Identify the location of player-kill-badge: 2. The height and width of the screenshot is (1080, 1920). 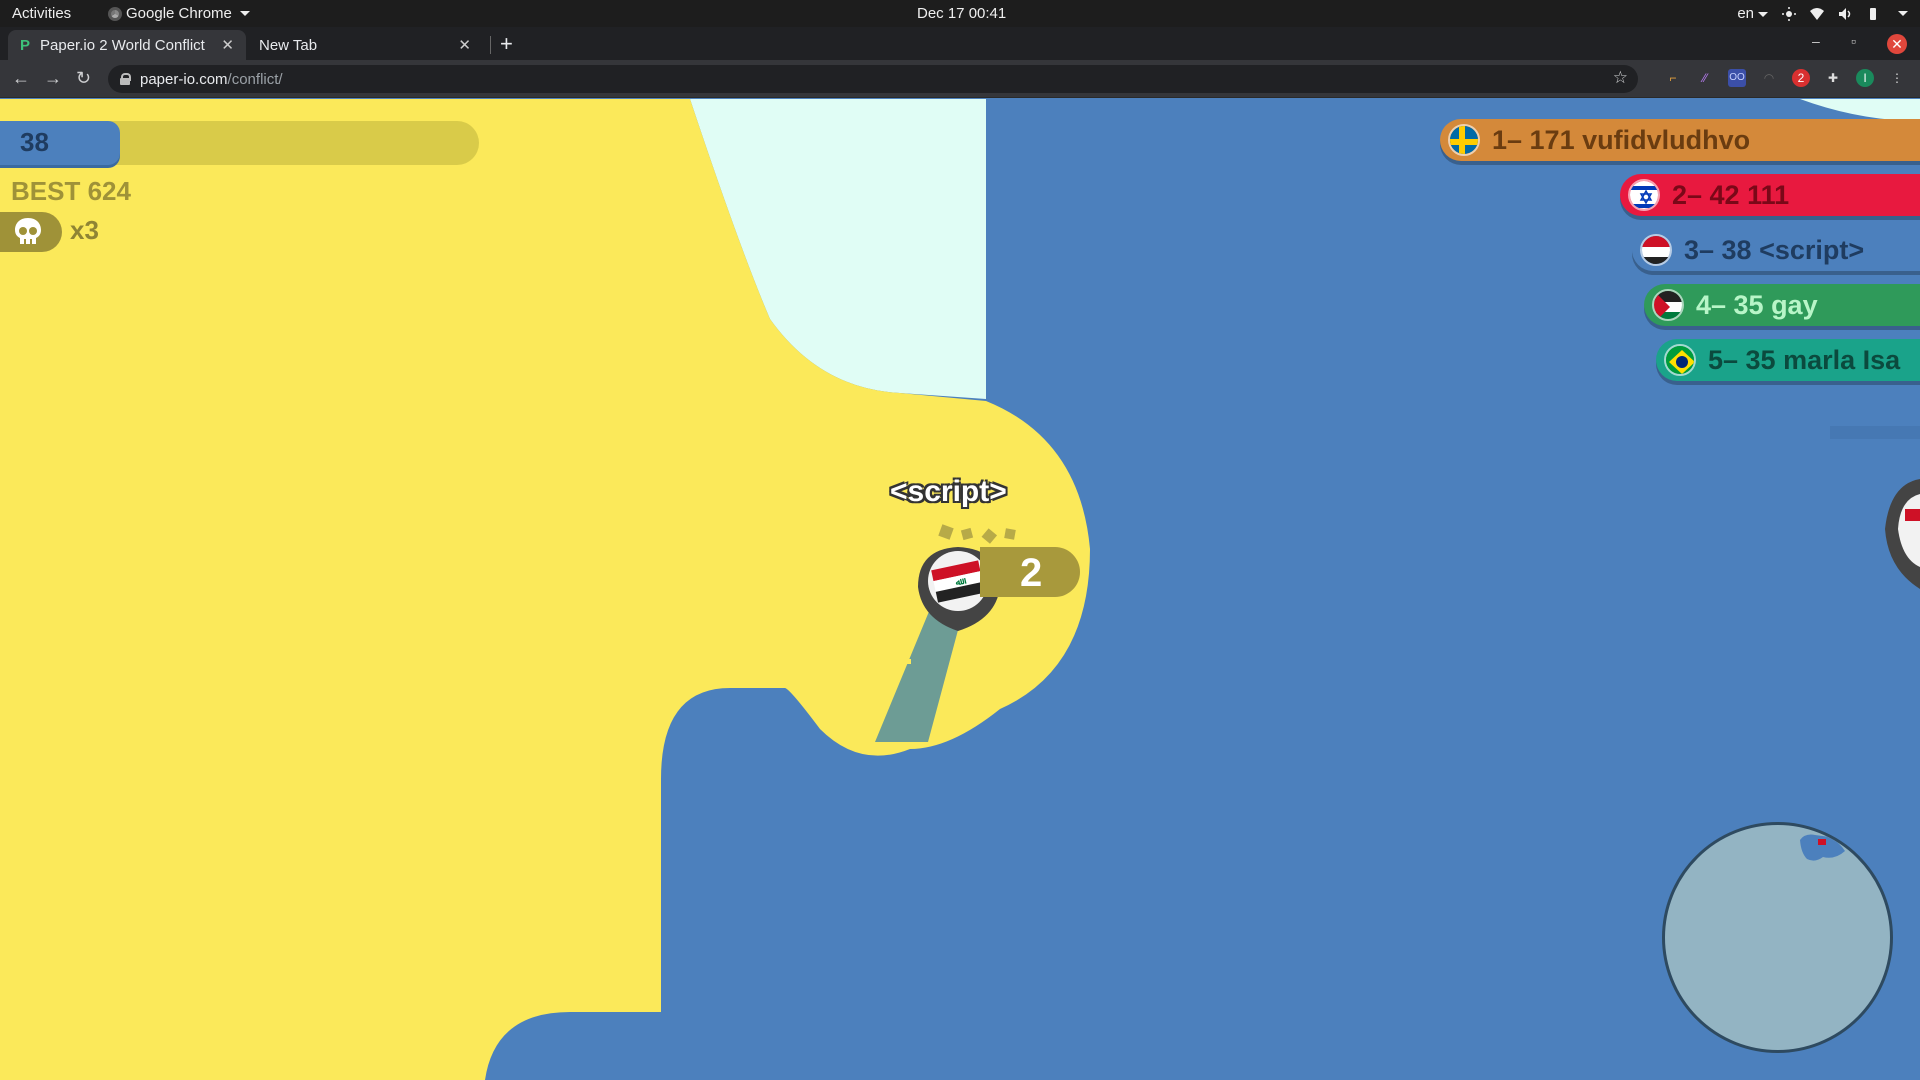
(1030, 572).